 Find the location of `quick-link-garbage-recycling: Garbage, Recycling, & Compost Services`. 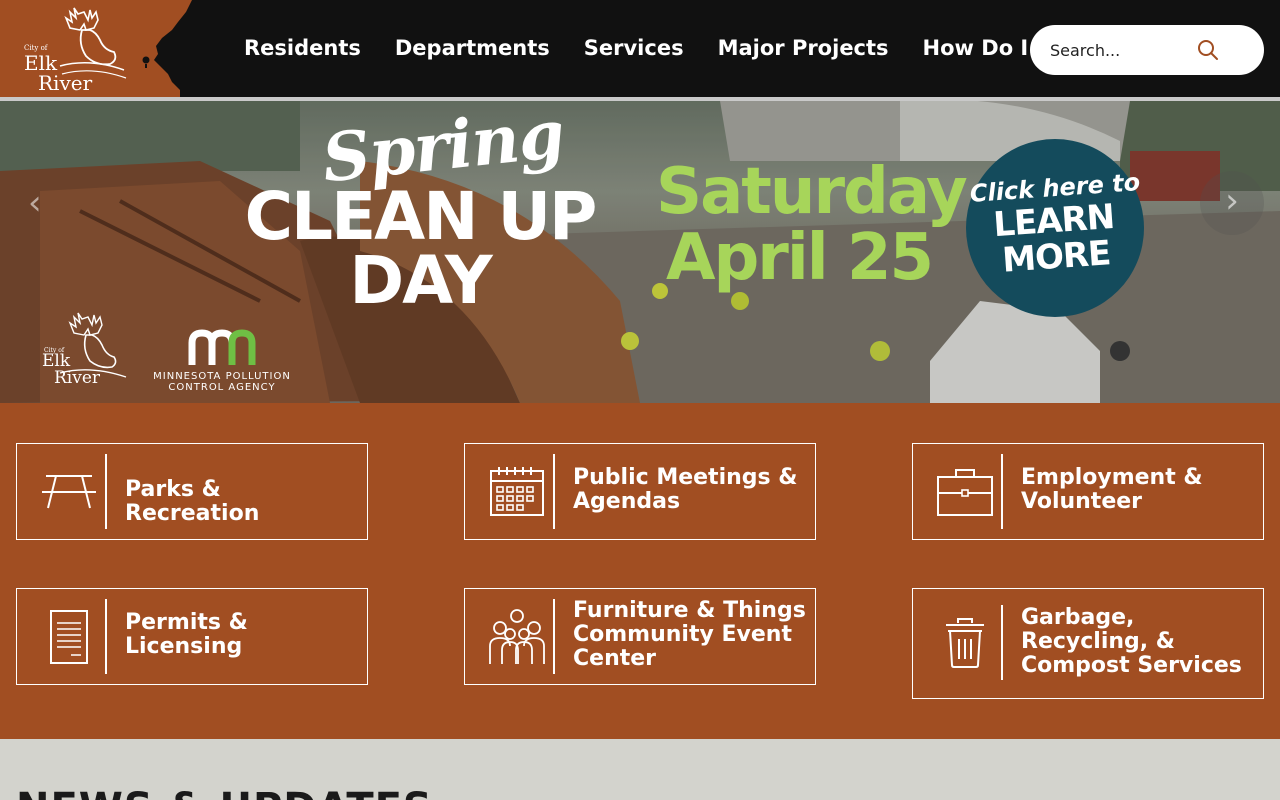

quick-link-garbage-recycling: Garbage, Recycling, & Compost Services is located at coordinates (1088, 643).